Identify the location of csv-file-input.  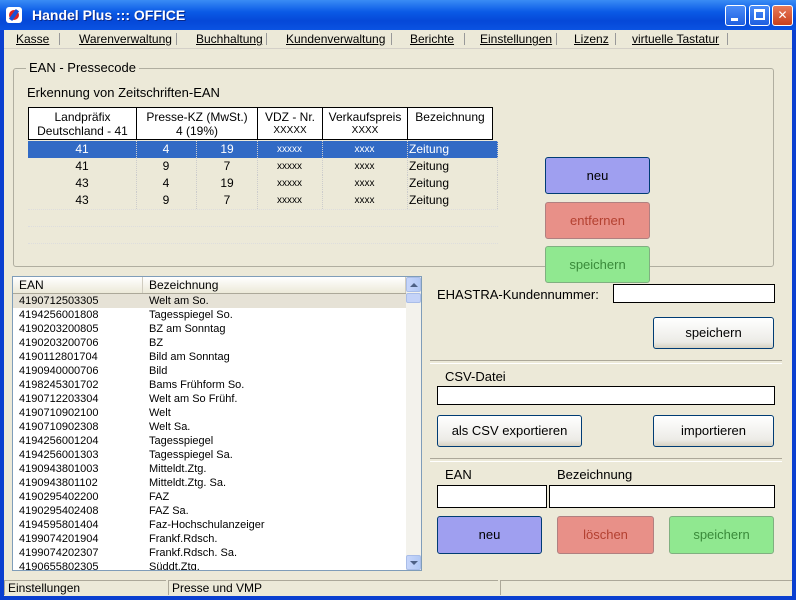
(606, 395).